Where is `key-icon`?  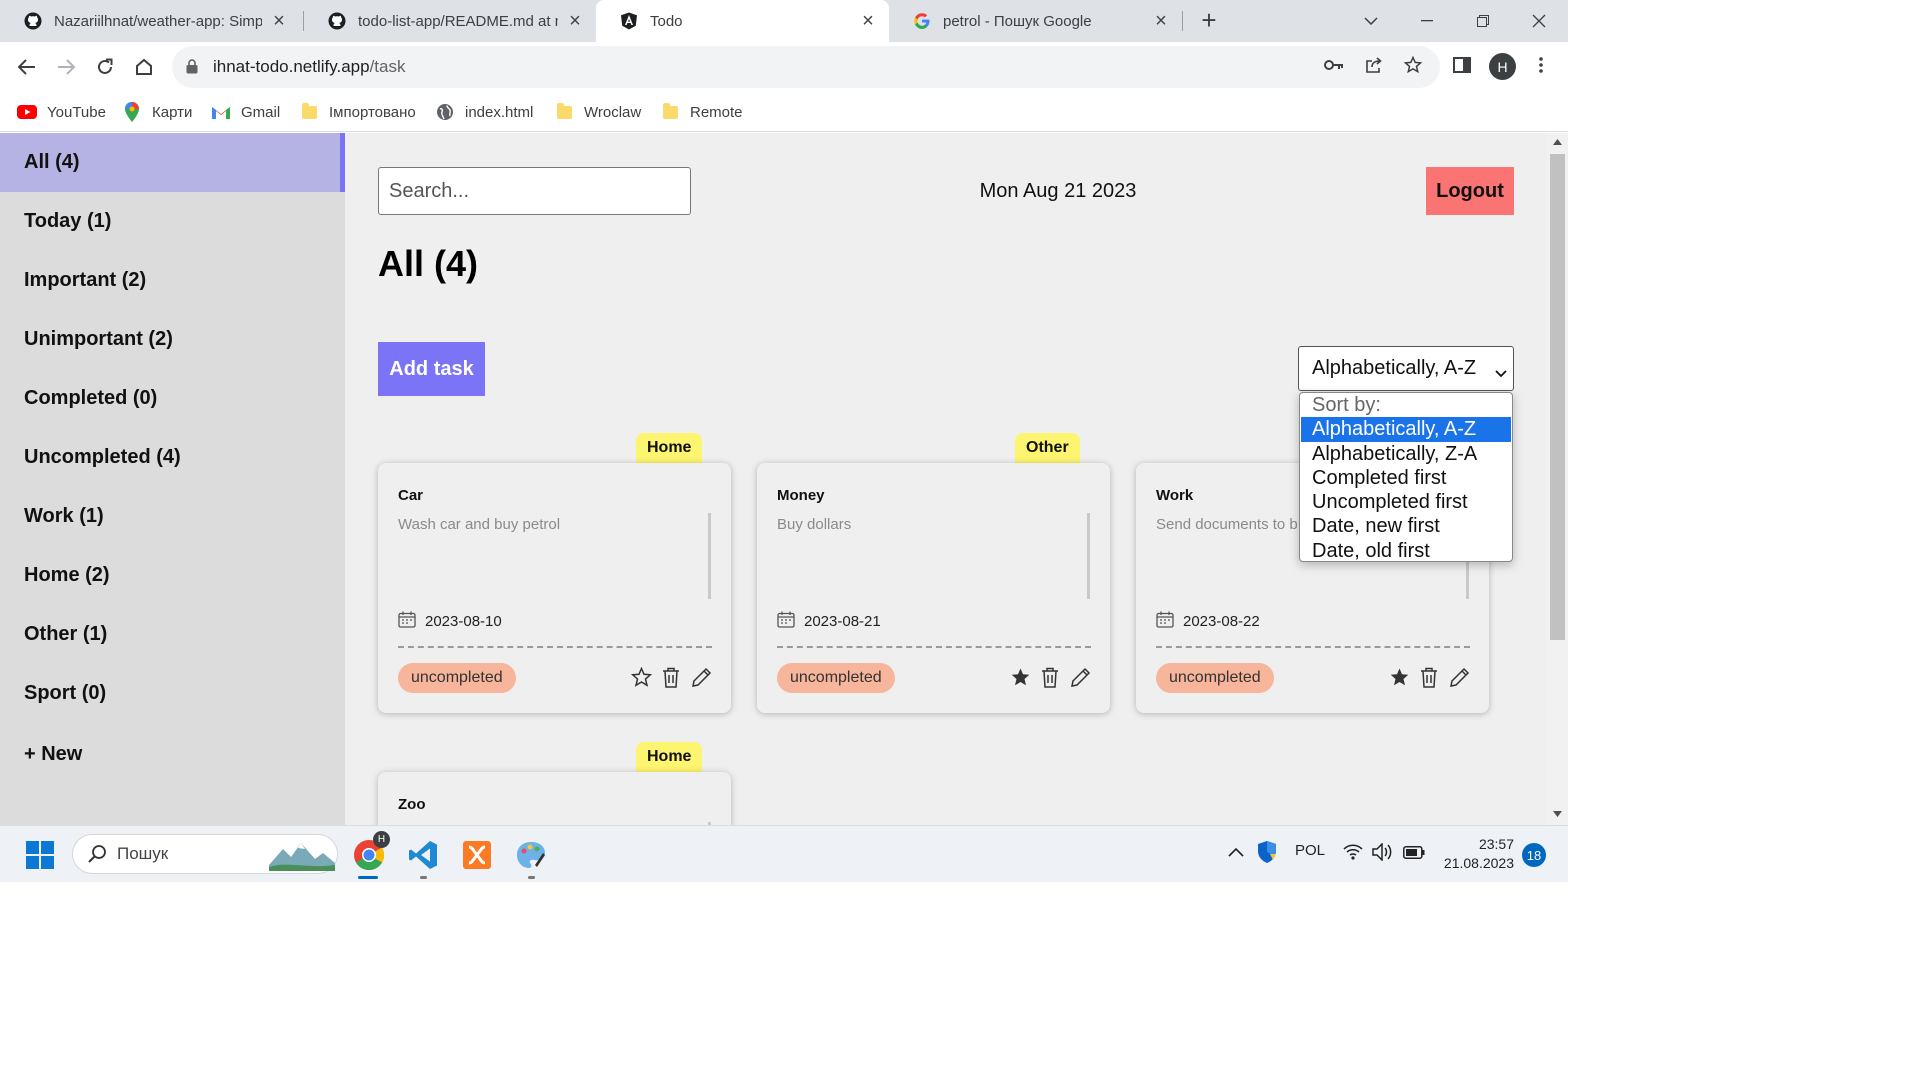 key-icon is located at coordinates (1334, 65).